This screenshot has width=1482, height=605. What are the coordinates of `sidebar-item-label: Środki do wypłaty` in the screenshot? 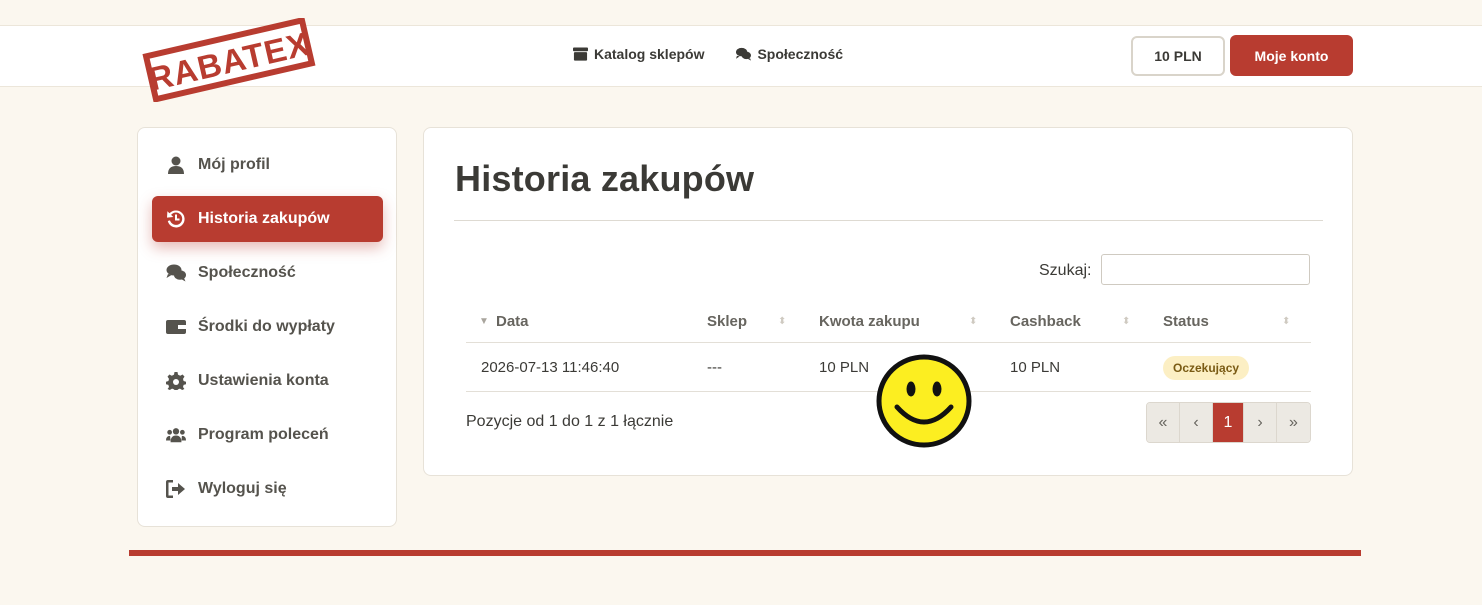 It's located at (266, 326).